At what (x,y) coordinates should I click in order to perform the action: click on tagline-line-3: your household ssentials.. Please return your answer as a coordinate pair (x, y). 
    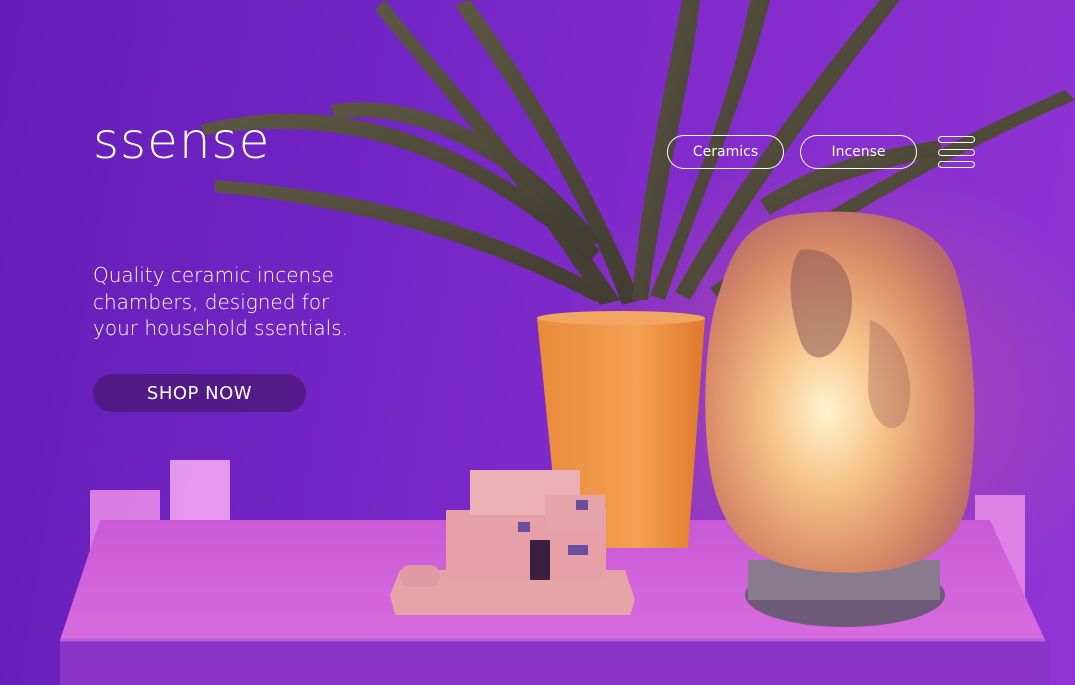
    Looking at the image, I should click on (220, 328).